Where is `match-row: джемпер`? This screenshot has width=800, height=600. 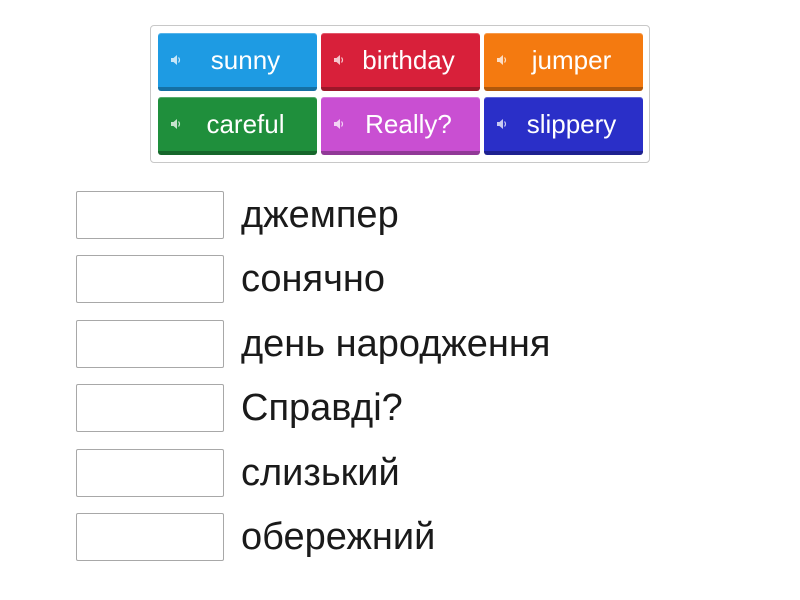 match-row: джемпер is located at coordinates (237, 215).